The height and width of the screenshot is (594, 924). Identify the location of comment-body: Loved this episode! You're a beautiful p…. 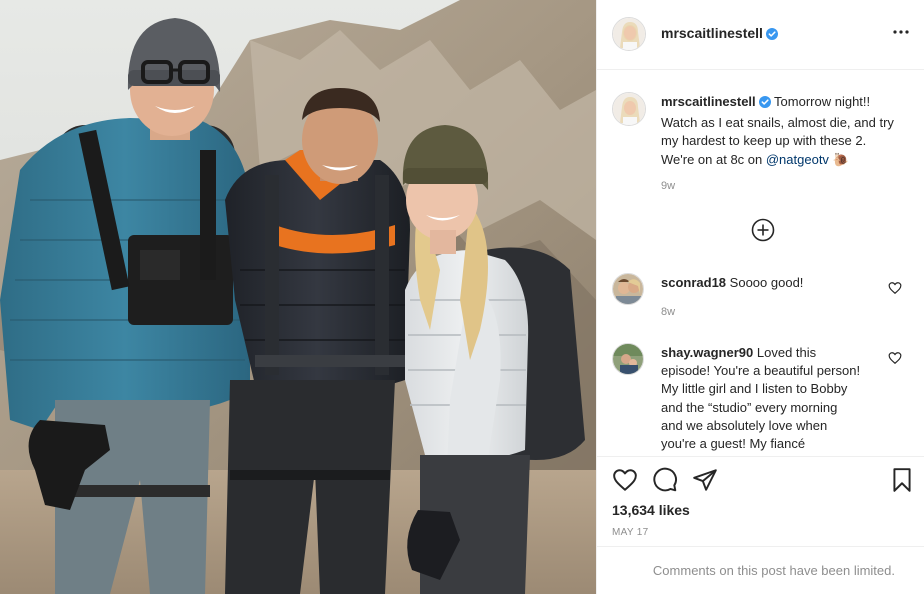
(761, 398).